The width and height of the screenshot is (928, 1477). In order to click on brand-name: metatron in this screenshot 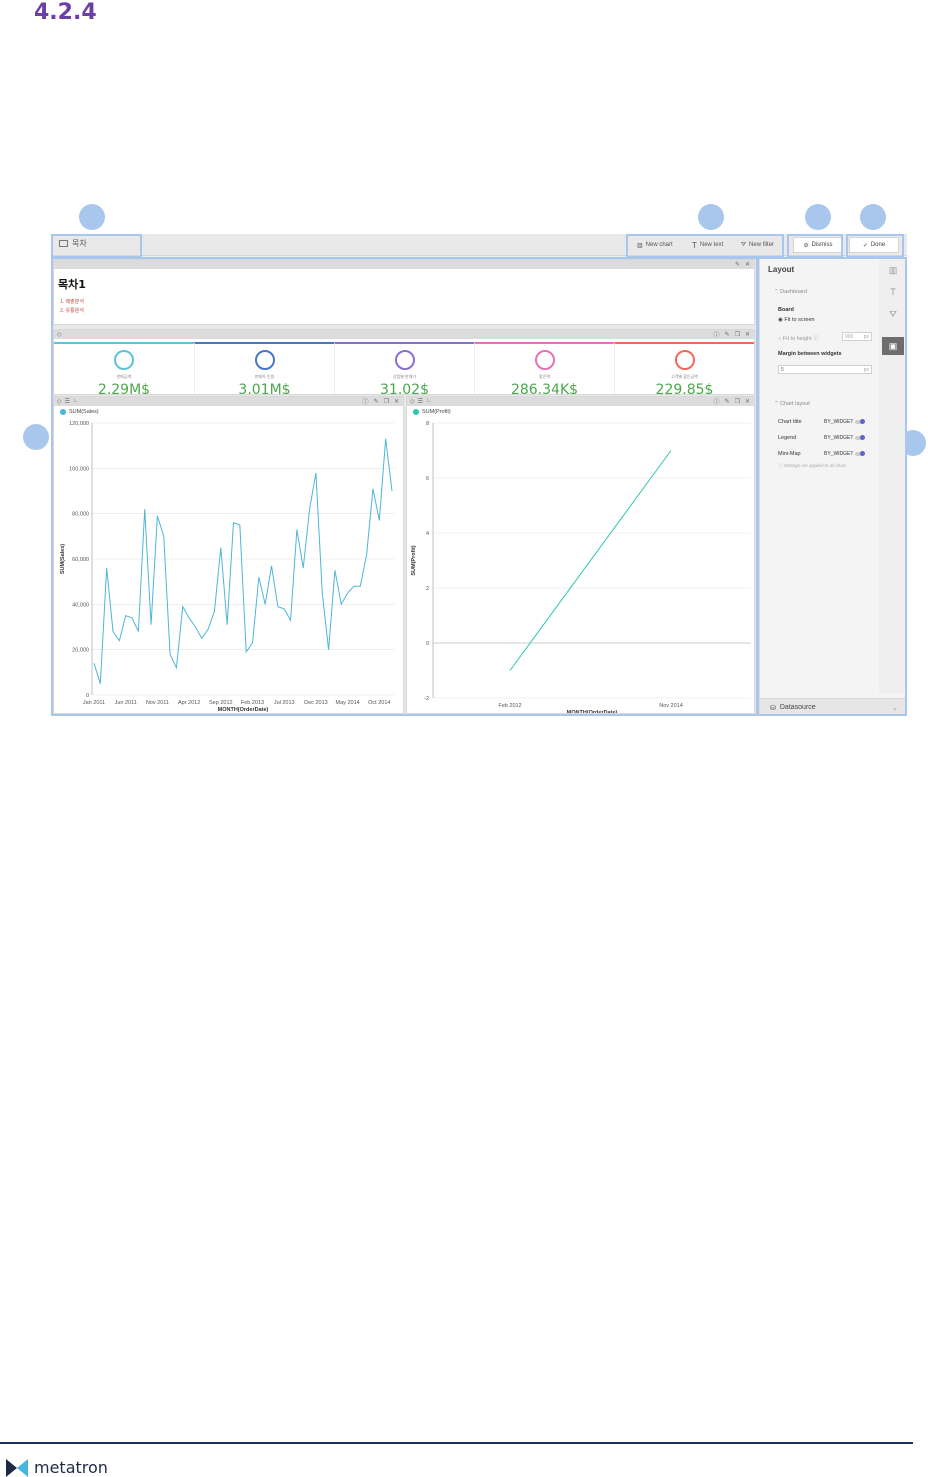, I will do `click(71, 1467)`.